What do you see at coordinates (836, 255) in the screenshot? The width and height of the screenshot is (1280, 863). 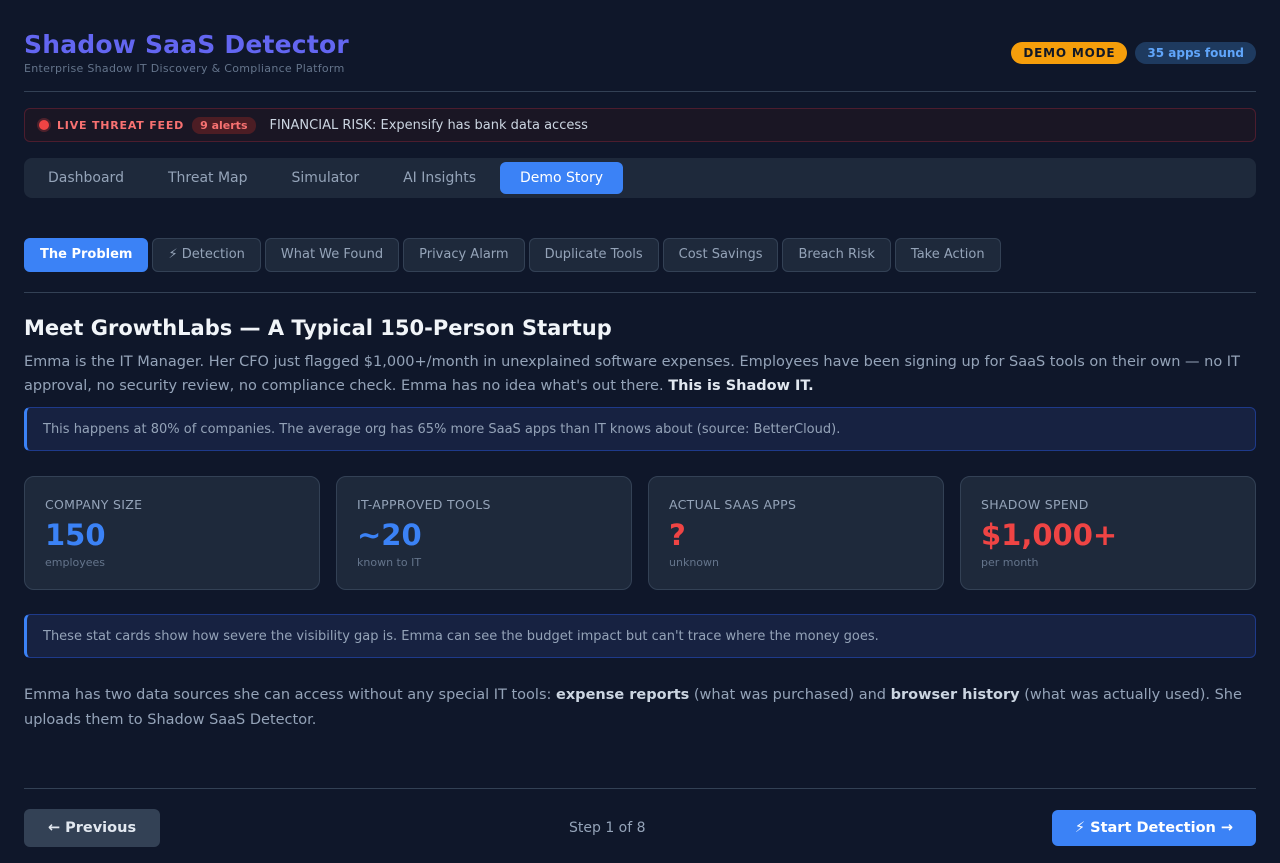 I see `step-tab-breach-risk: Breach Risk` at bounding box center [836, 255].